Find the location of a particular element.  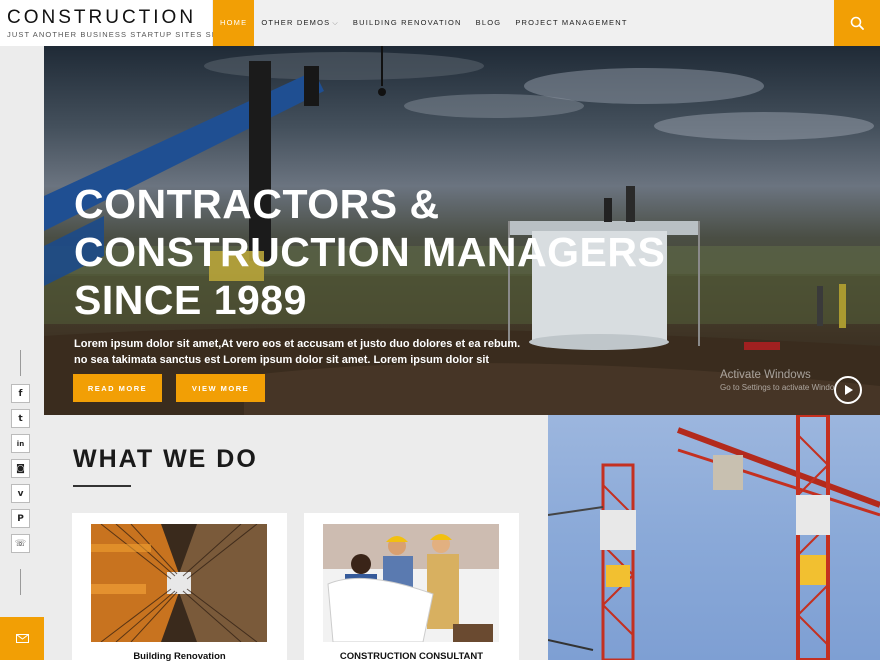

rail-divider-bottom is located at coordinates (20, 582).